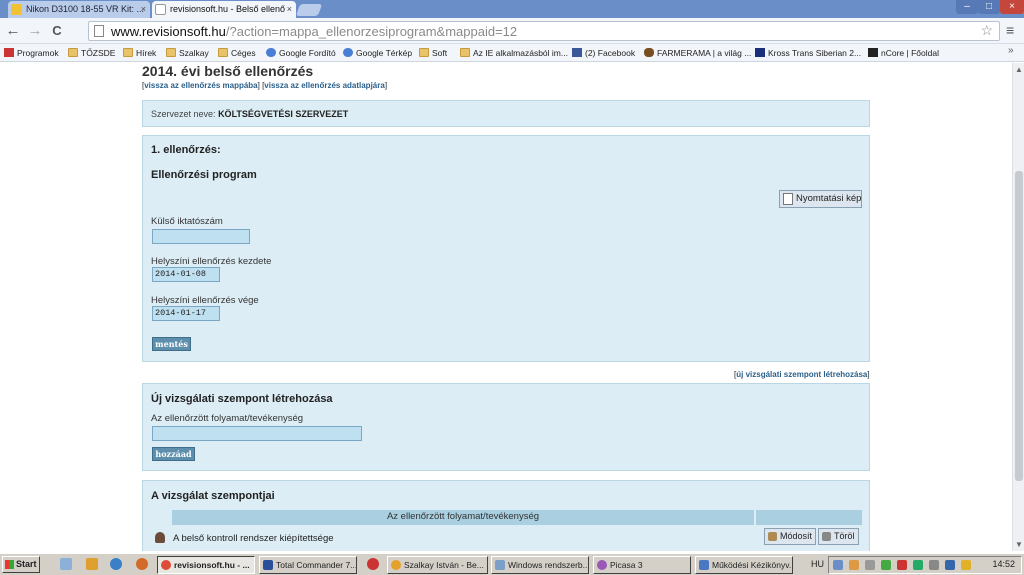  What do you see at coordinates (301, 53) in the screenshot?
I see `bookmark-google-fordito: Google Fordító` at bounding box center [301, 53].